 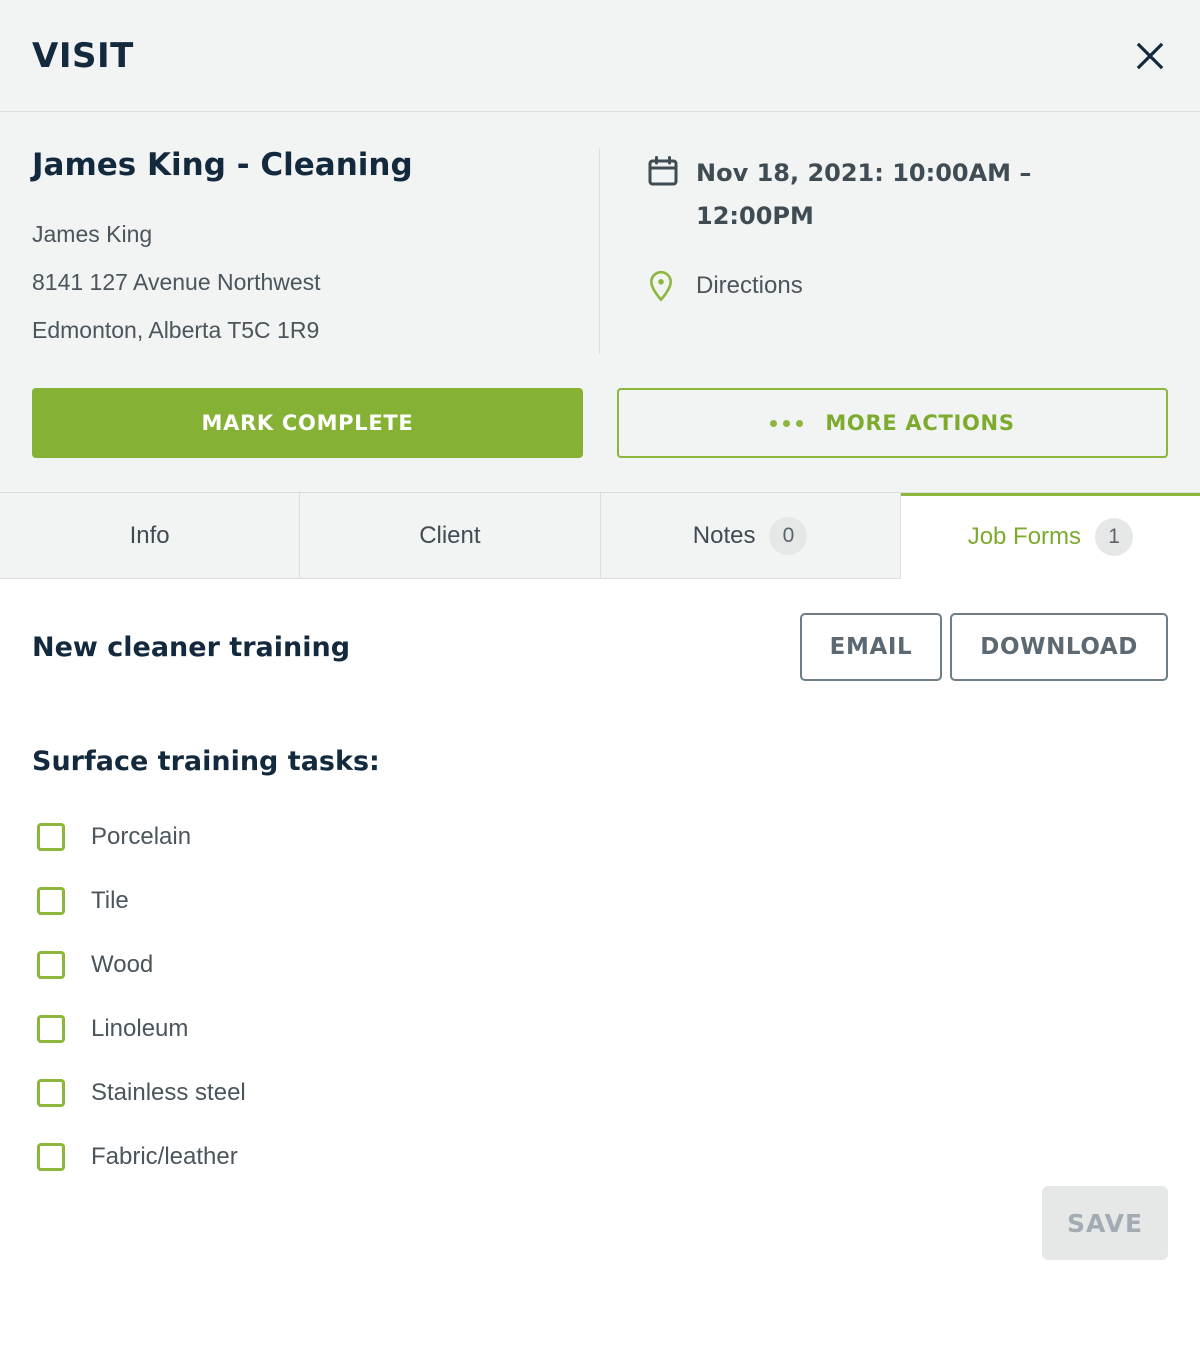 What do you see at coordinates (1024, 537) in the screenshot?
I see `tab-job-forms-label: Job Forms` at bounding box center [1024, 537].